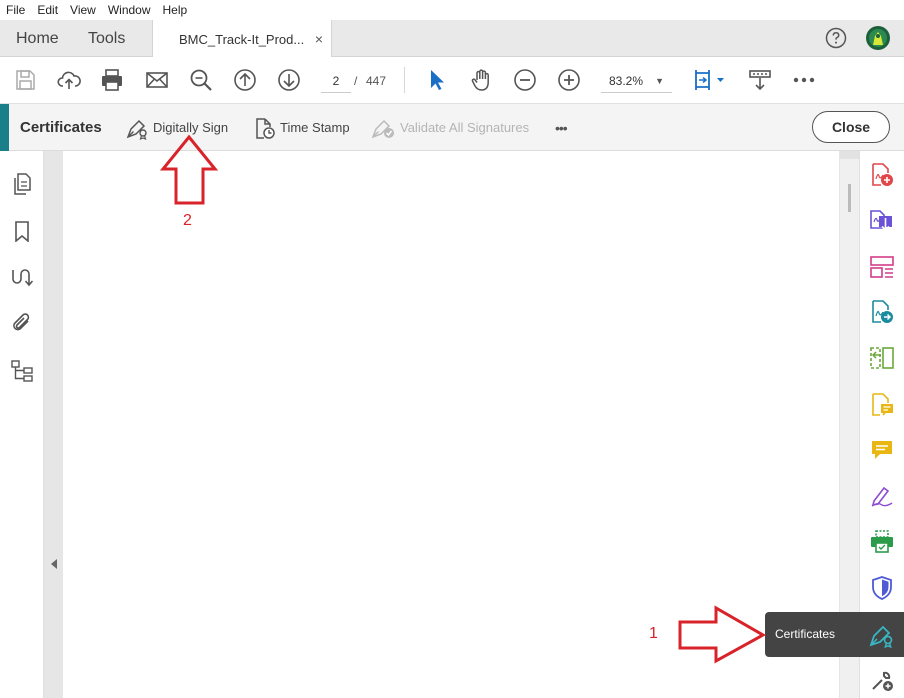 The image size is (904, 698). I want to click on create-pdf-icon, so click(882, 175).